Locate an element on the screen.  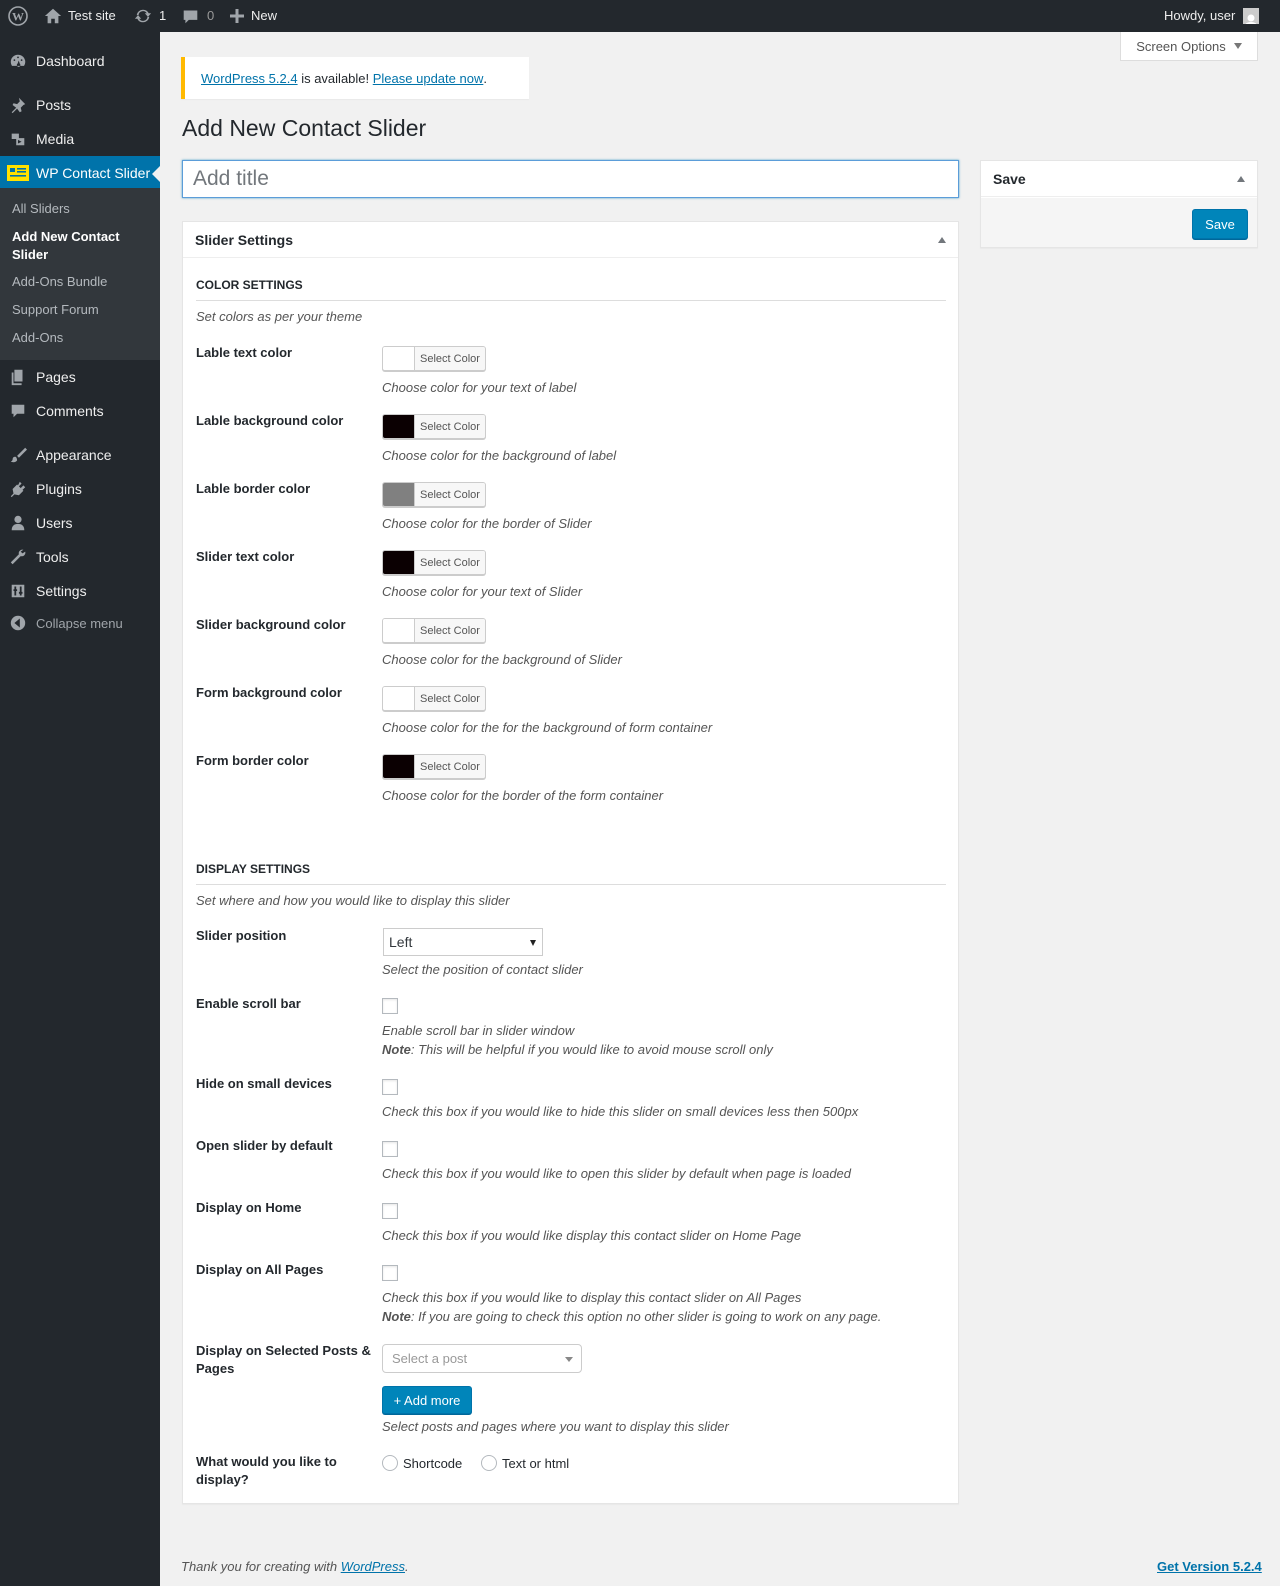
menu-dashboard: Dashboard is located at coordinates (80, 61).